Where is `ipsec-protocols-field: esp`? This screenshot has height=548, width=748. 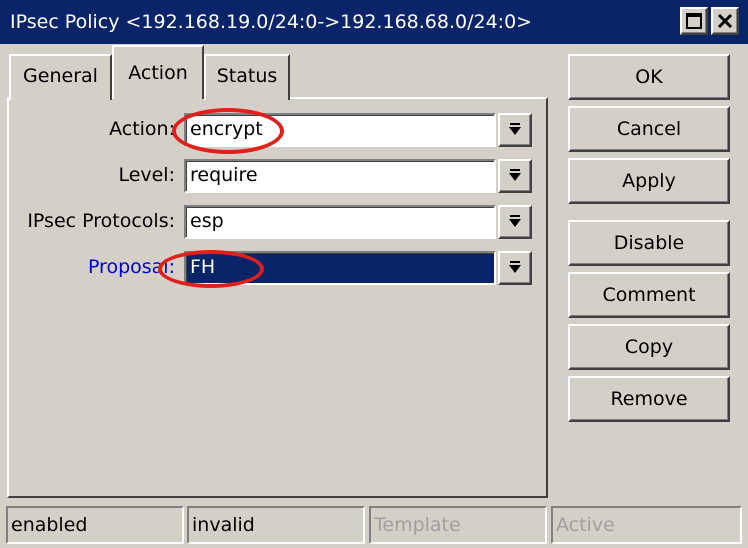 ipsec-protocols-field: esp is located at coordinates (340, 222).